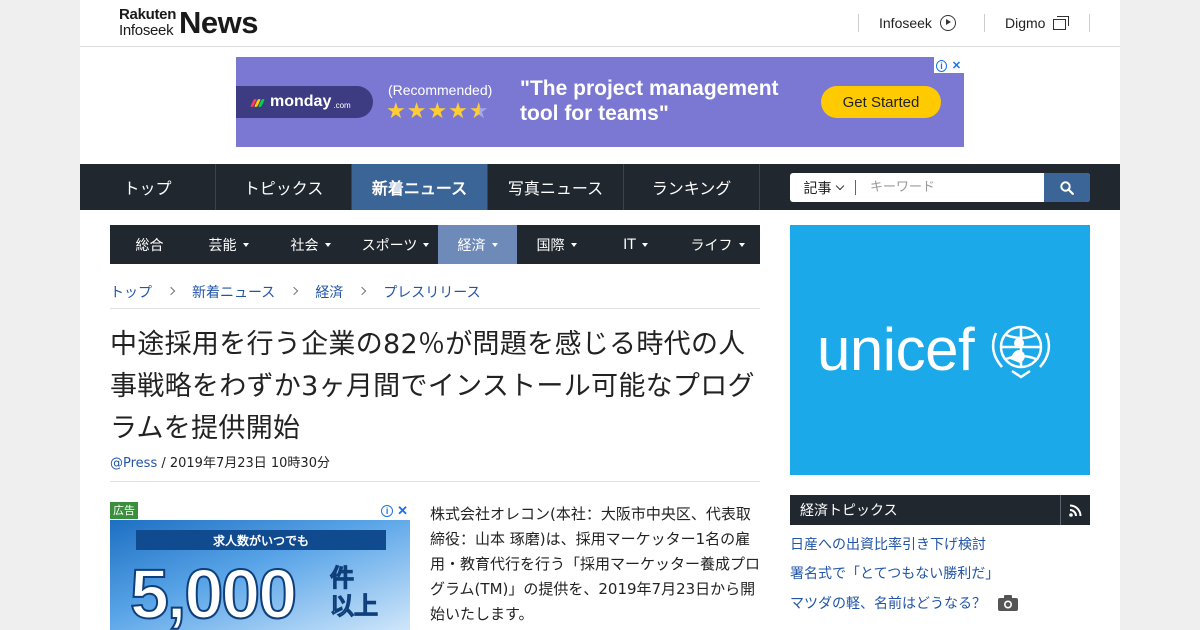 This screenshot has width=1200, height=630. I want to click on topics-header: 経済トピックス, so click(940, 510).